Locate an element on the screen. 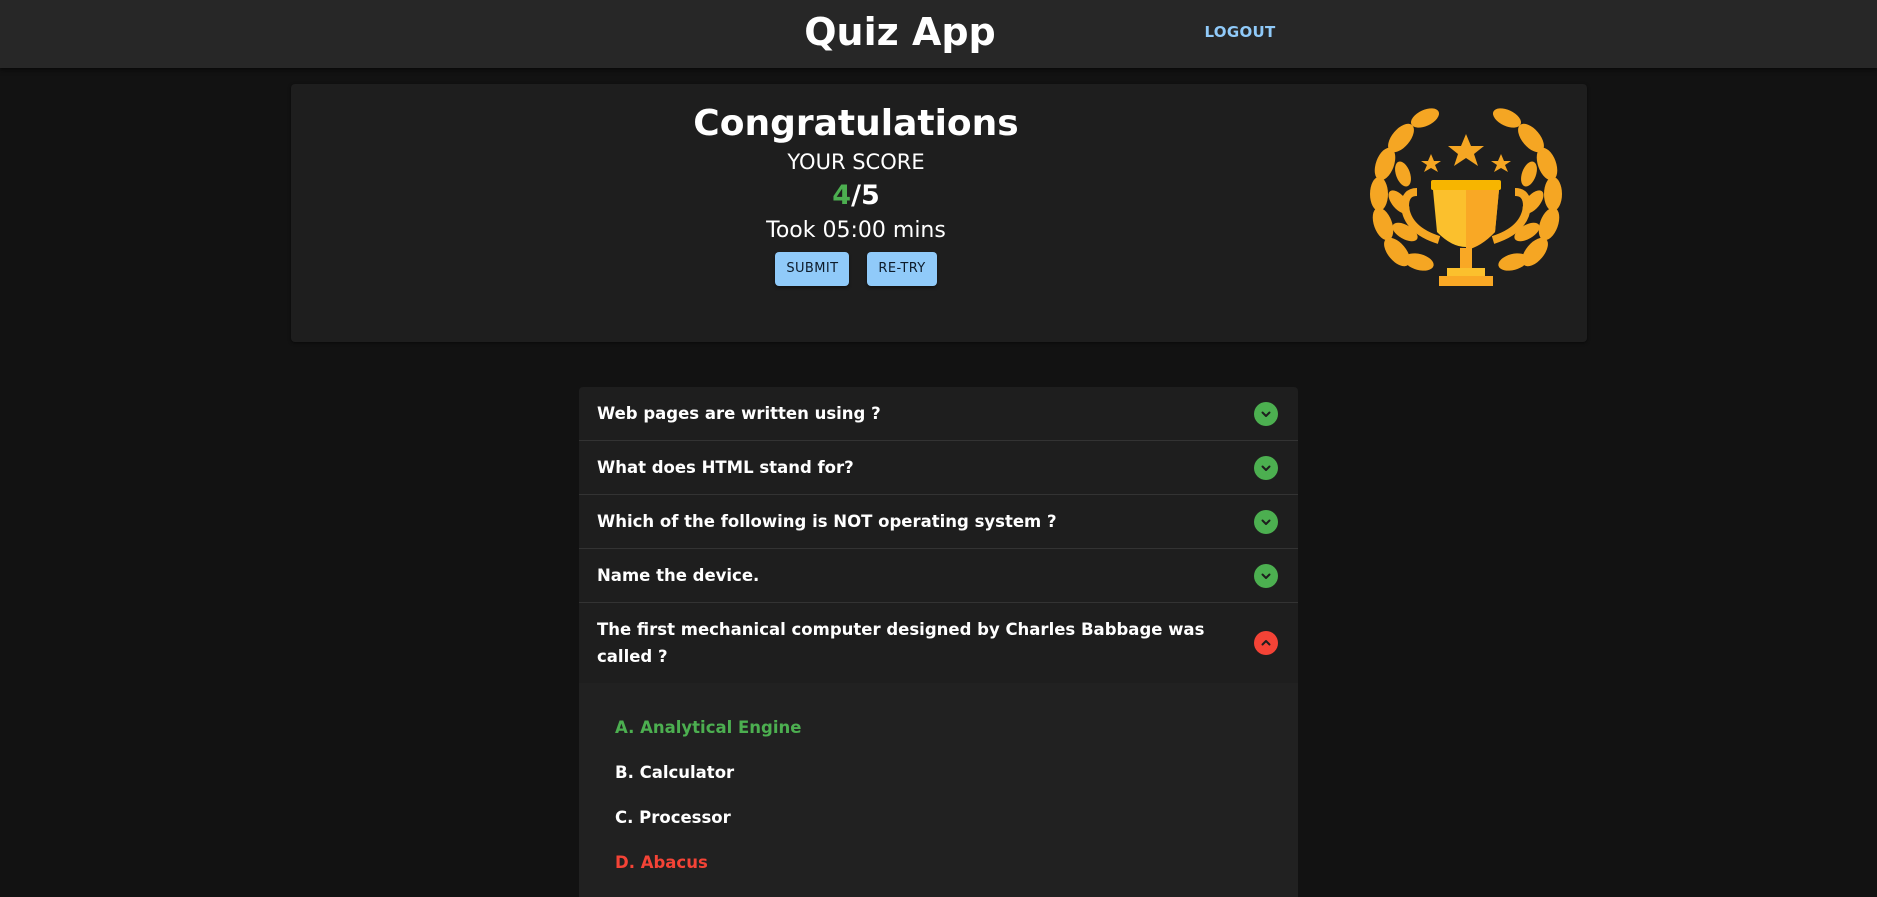  time-taken: Took 05:00 mins is located at coordinates (856, 230).